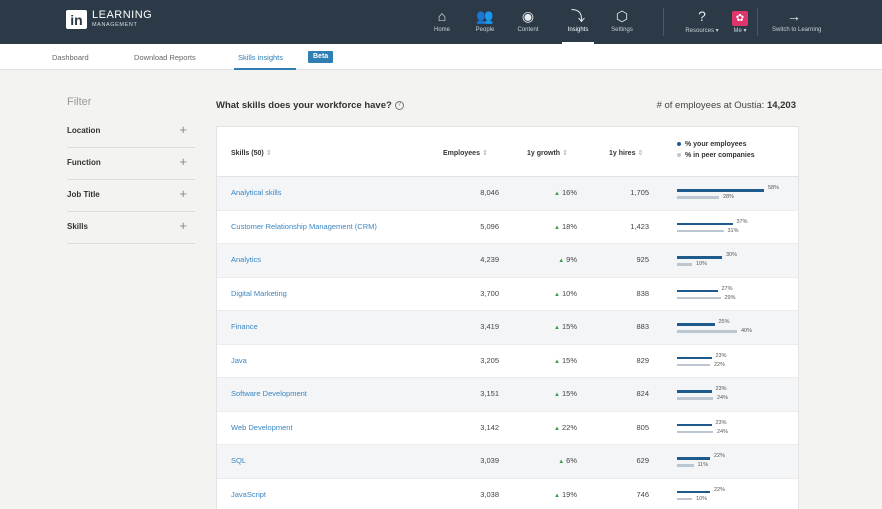  What do you see at coordinates (485, 16) in the screenshot?
I see `people-icon: 👥` at bounding box center [485, 16].